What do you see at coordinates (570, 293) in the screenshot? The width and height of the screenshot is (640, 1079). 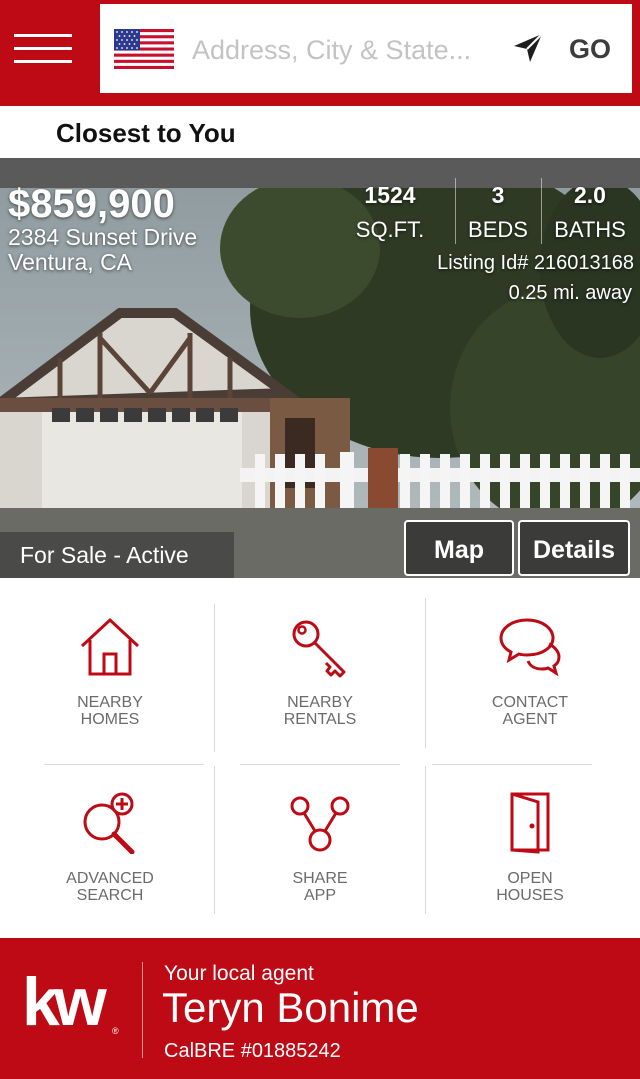 I see `listing-distance: 0.25 mi. away` at bounding box center [570, 293].